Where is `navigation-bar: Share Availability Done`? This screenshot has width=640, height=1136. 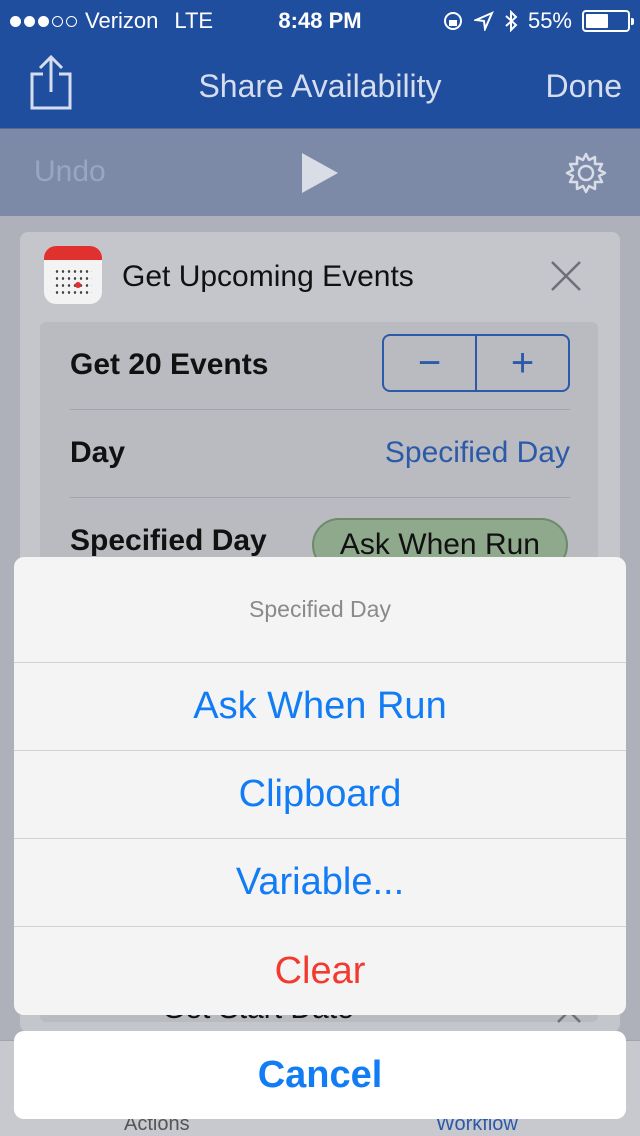 navigation-bar: Share Availability Done is located at coordinates (320, 84).